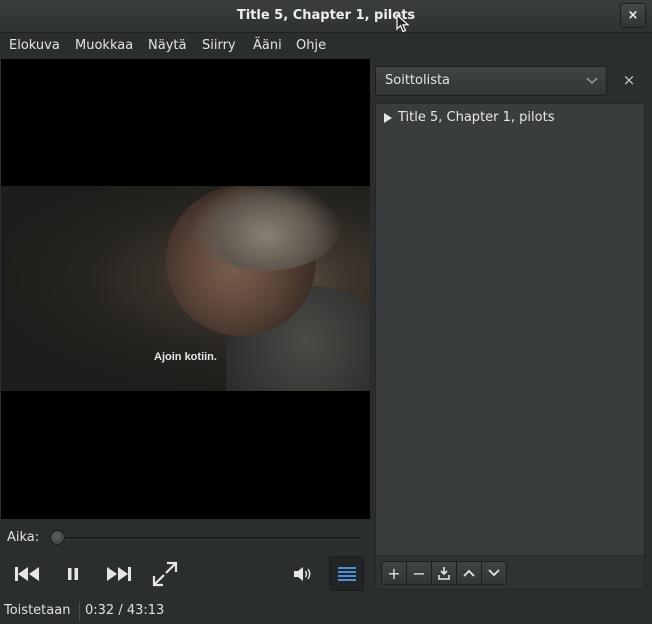 This screenshot has height=624, width=652. I want to click on mouse-cursor-icon, so click(403, 23).